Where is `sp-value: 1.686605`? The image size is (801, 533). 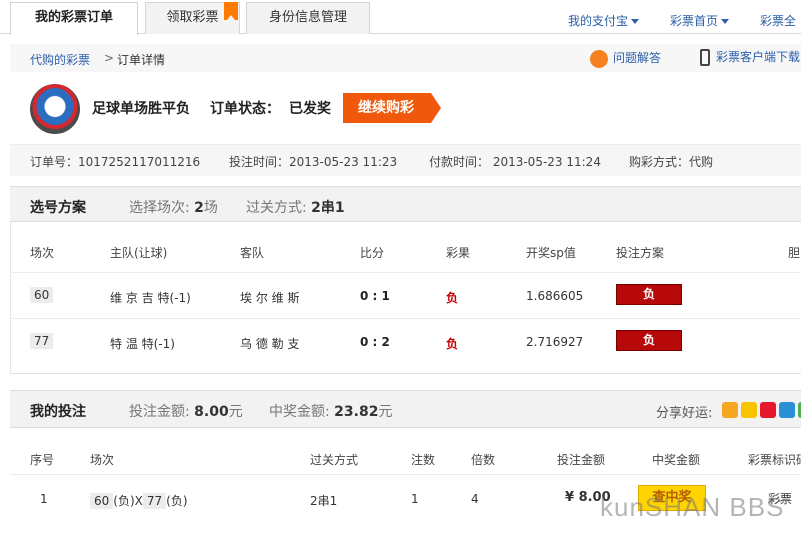 sp-value: 1.686605 is located at coordinates (555, 296).